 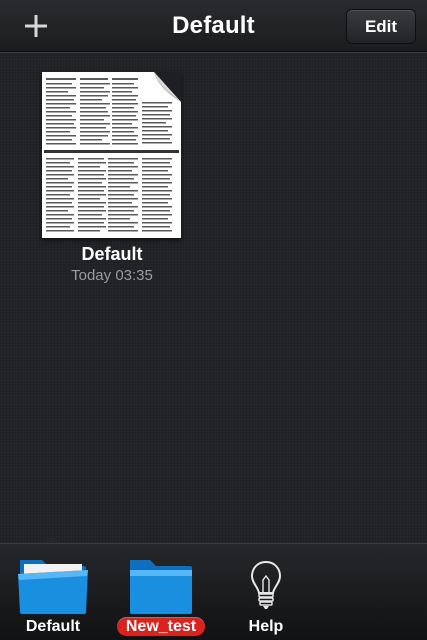 I want to click on page-title: Default, so click(x=213, y=25).